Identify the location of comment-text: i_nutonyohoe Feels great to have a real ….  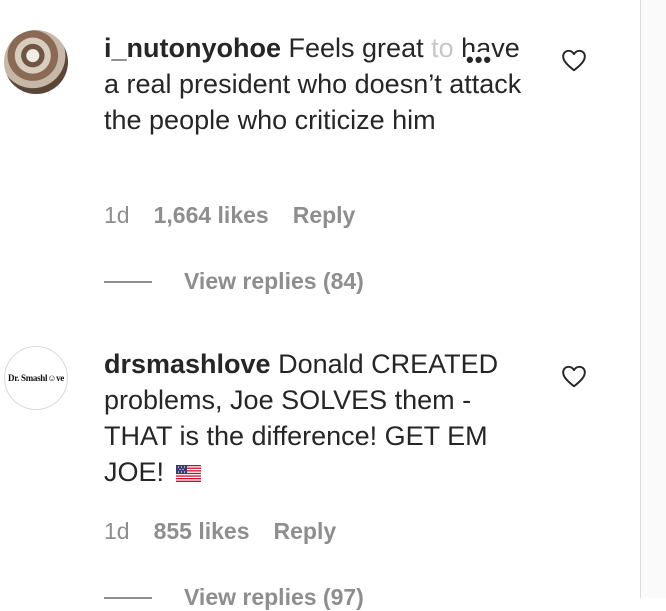
(314, 84).